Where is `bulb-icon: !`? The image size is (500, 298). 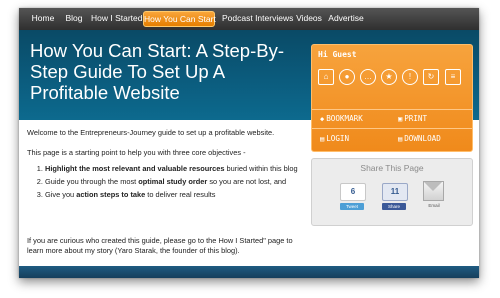 bulb-icon: ! is located at coordinates (410, 77).